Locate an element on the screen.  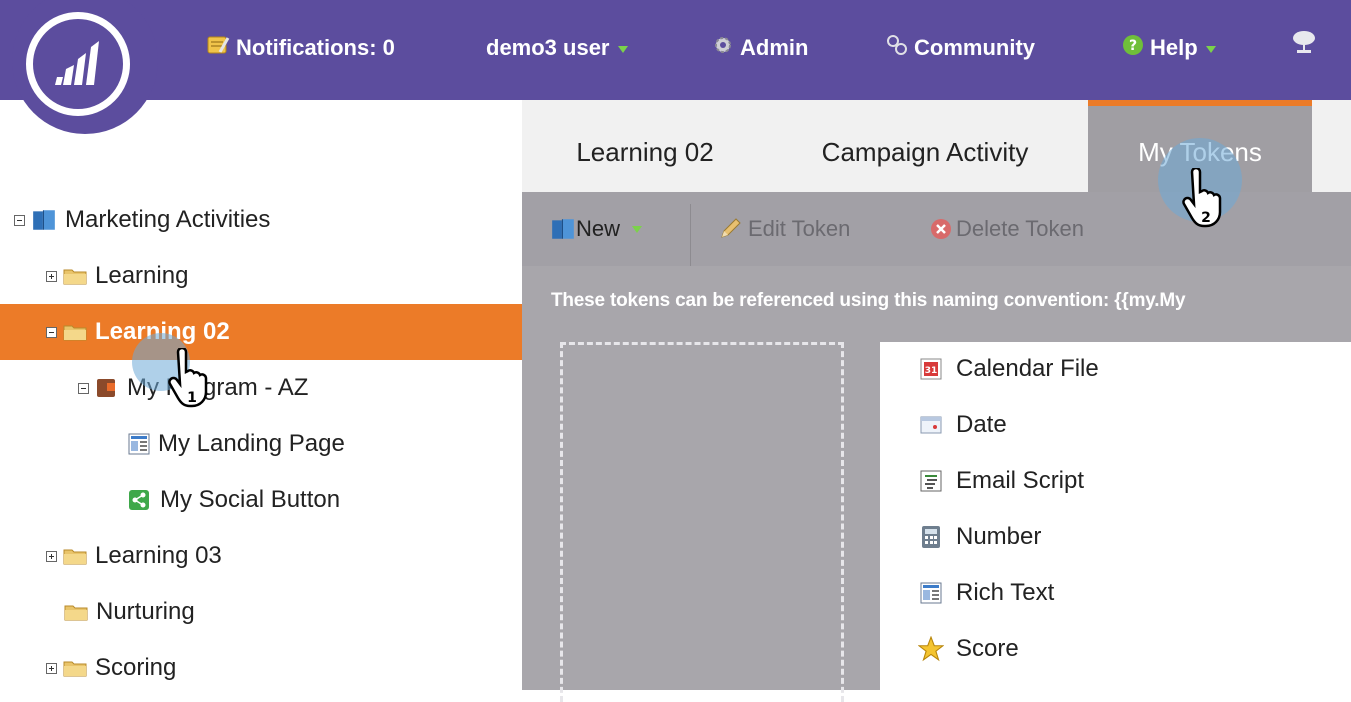
delete-token-button: Delete Token is located at coordinates (1007, 229).